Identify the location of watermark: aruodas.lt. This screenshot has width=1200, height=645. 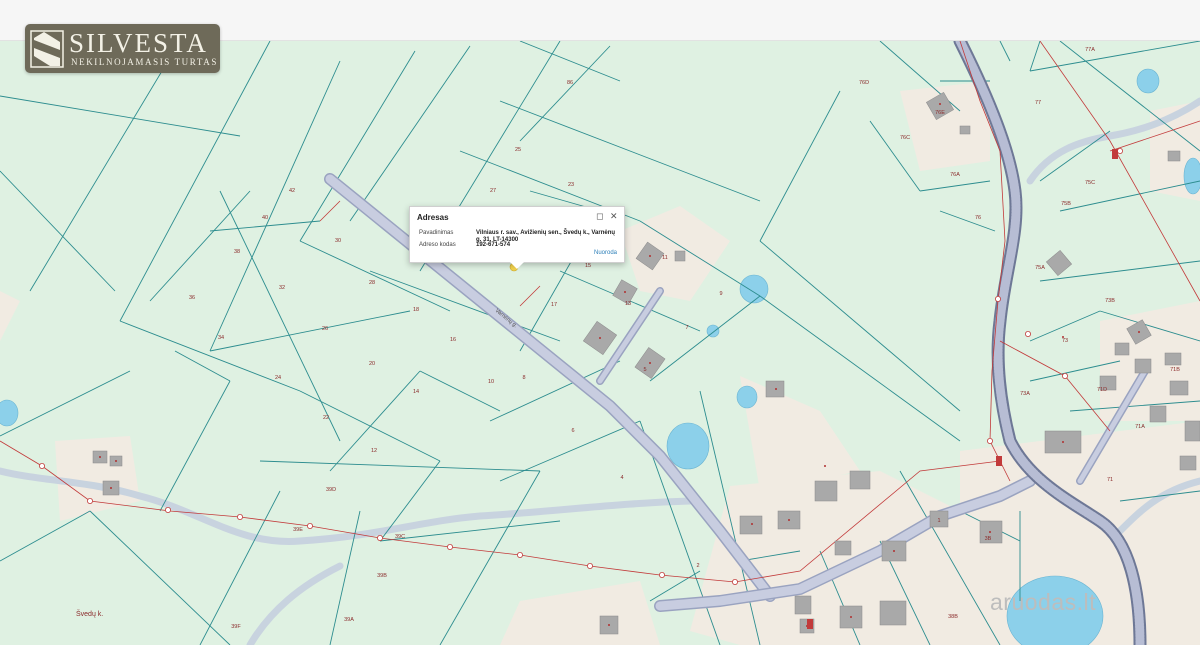
(1043, 602).